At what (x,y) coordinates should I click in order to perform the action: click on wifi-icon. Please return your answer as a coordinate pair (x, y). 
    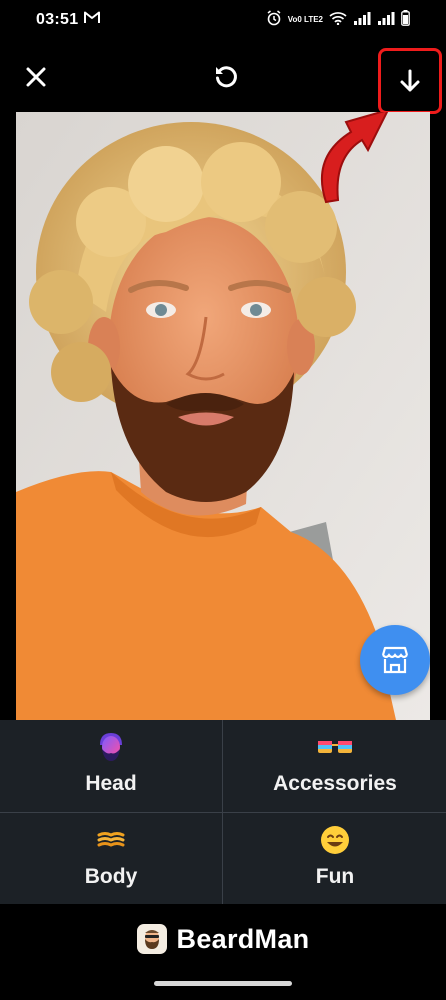
    Looking at the image, I should click on (338, 19).